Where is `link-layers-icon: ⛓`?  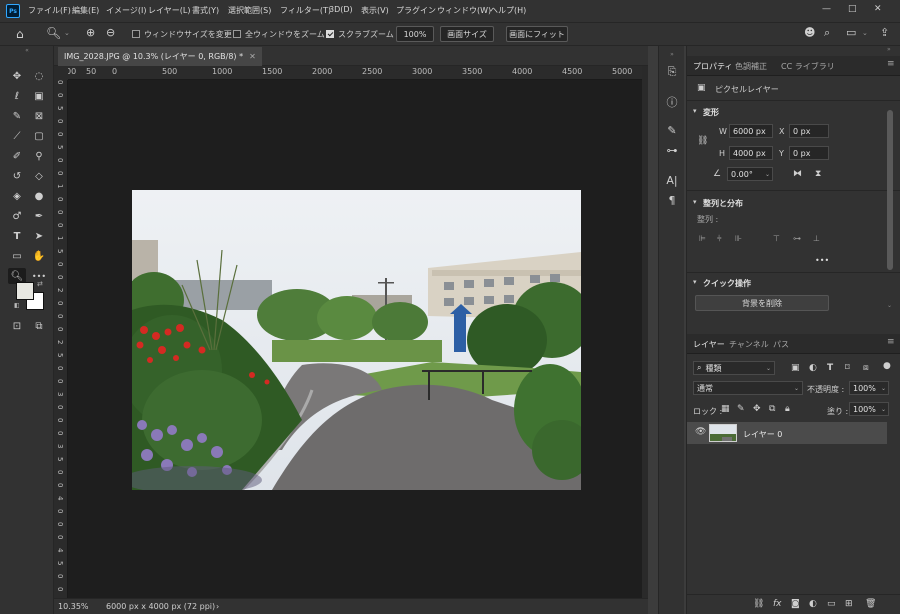 link-layers-icon: ⛓ is located at coordinates (758, 604).